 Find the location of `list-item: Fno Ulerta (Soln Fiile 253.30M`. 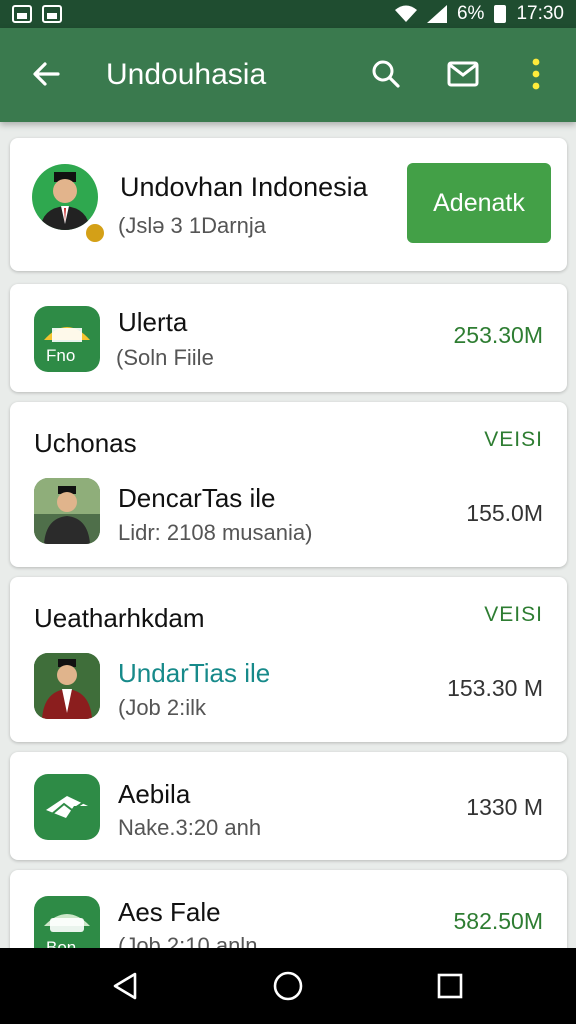

list-item: Fno Ulerta (Soln Fiile 253.30M is located at coordinates (288, 338).